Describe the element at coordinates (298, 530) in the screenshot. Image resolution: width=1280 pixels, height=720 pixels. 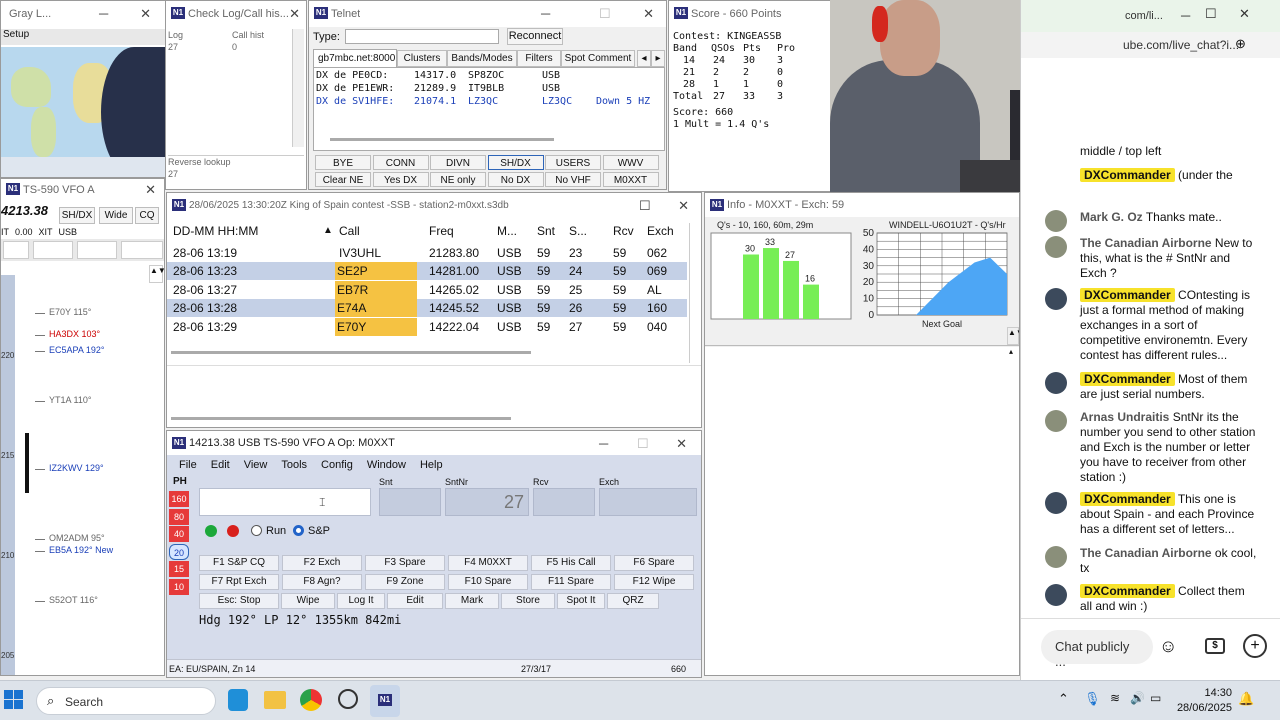
I see `sp-radio` at that location.